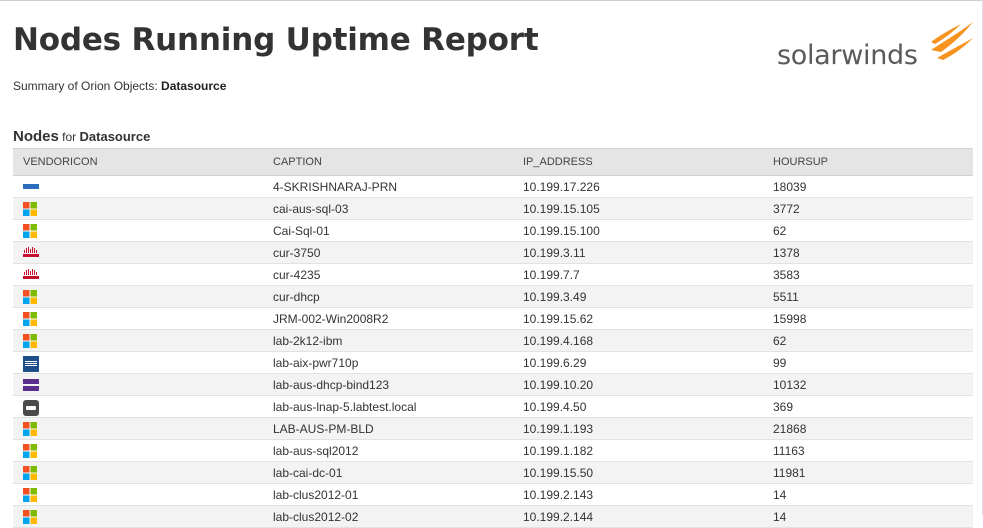 The height and width of the screenshot is (528, 983). I want to click on caption-cell: lab-clus2012-02, so click(388, 516).